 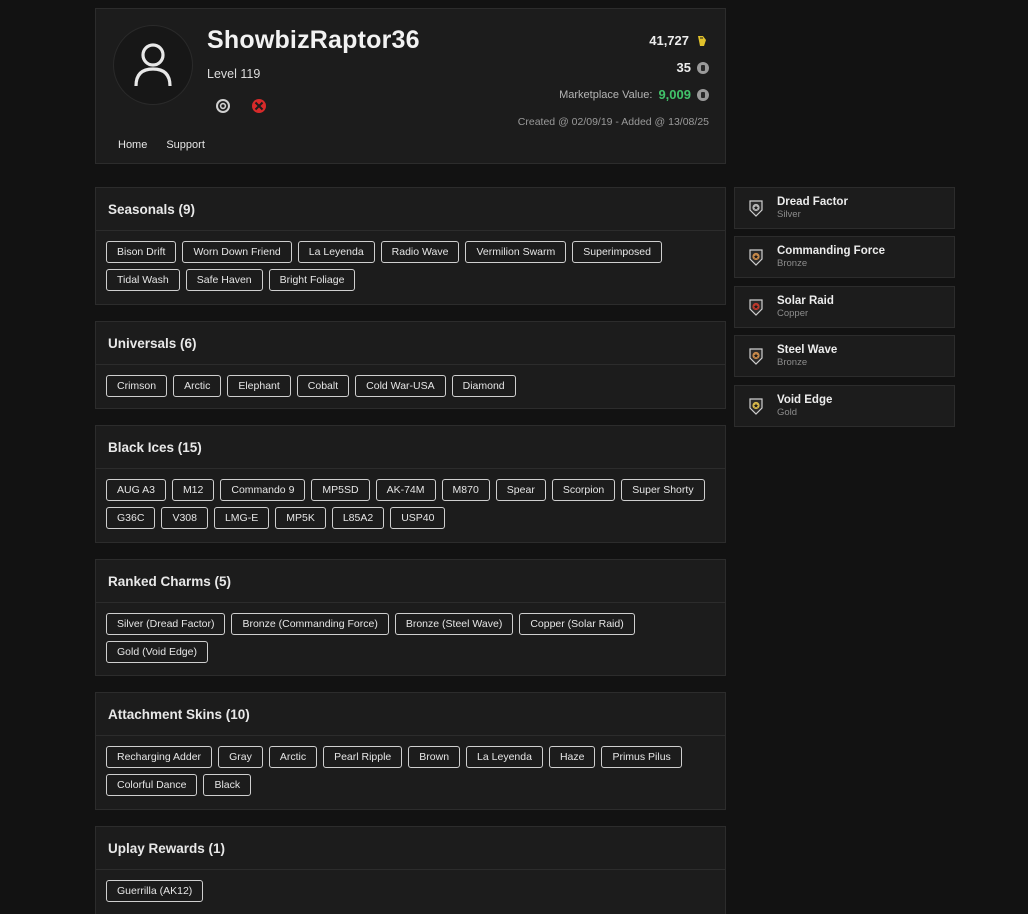 I want to click on item-tag: Recharging Adder, so click(x=159, y=757).